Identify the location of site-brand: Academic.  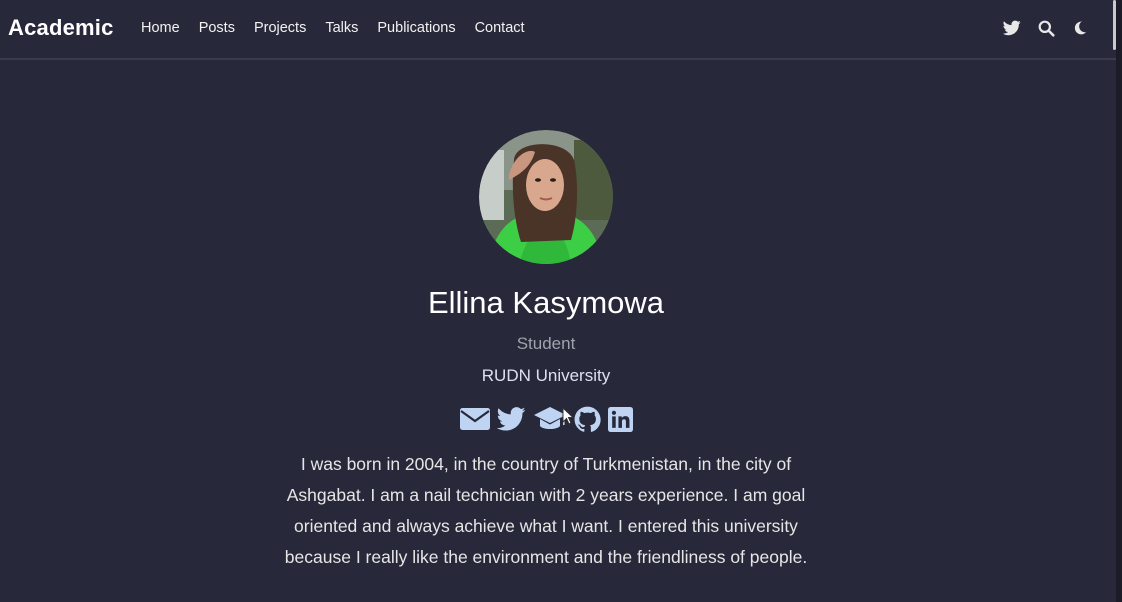
(61, 28).